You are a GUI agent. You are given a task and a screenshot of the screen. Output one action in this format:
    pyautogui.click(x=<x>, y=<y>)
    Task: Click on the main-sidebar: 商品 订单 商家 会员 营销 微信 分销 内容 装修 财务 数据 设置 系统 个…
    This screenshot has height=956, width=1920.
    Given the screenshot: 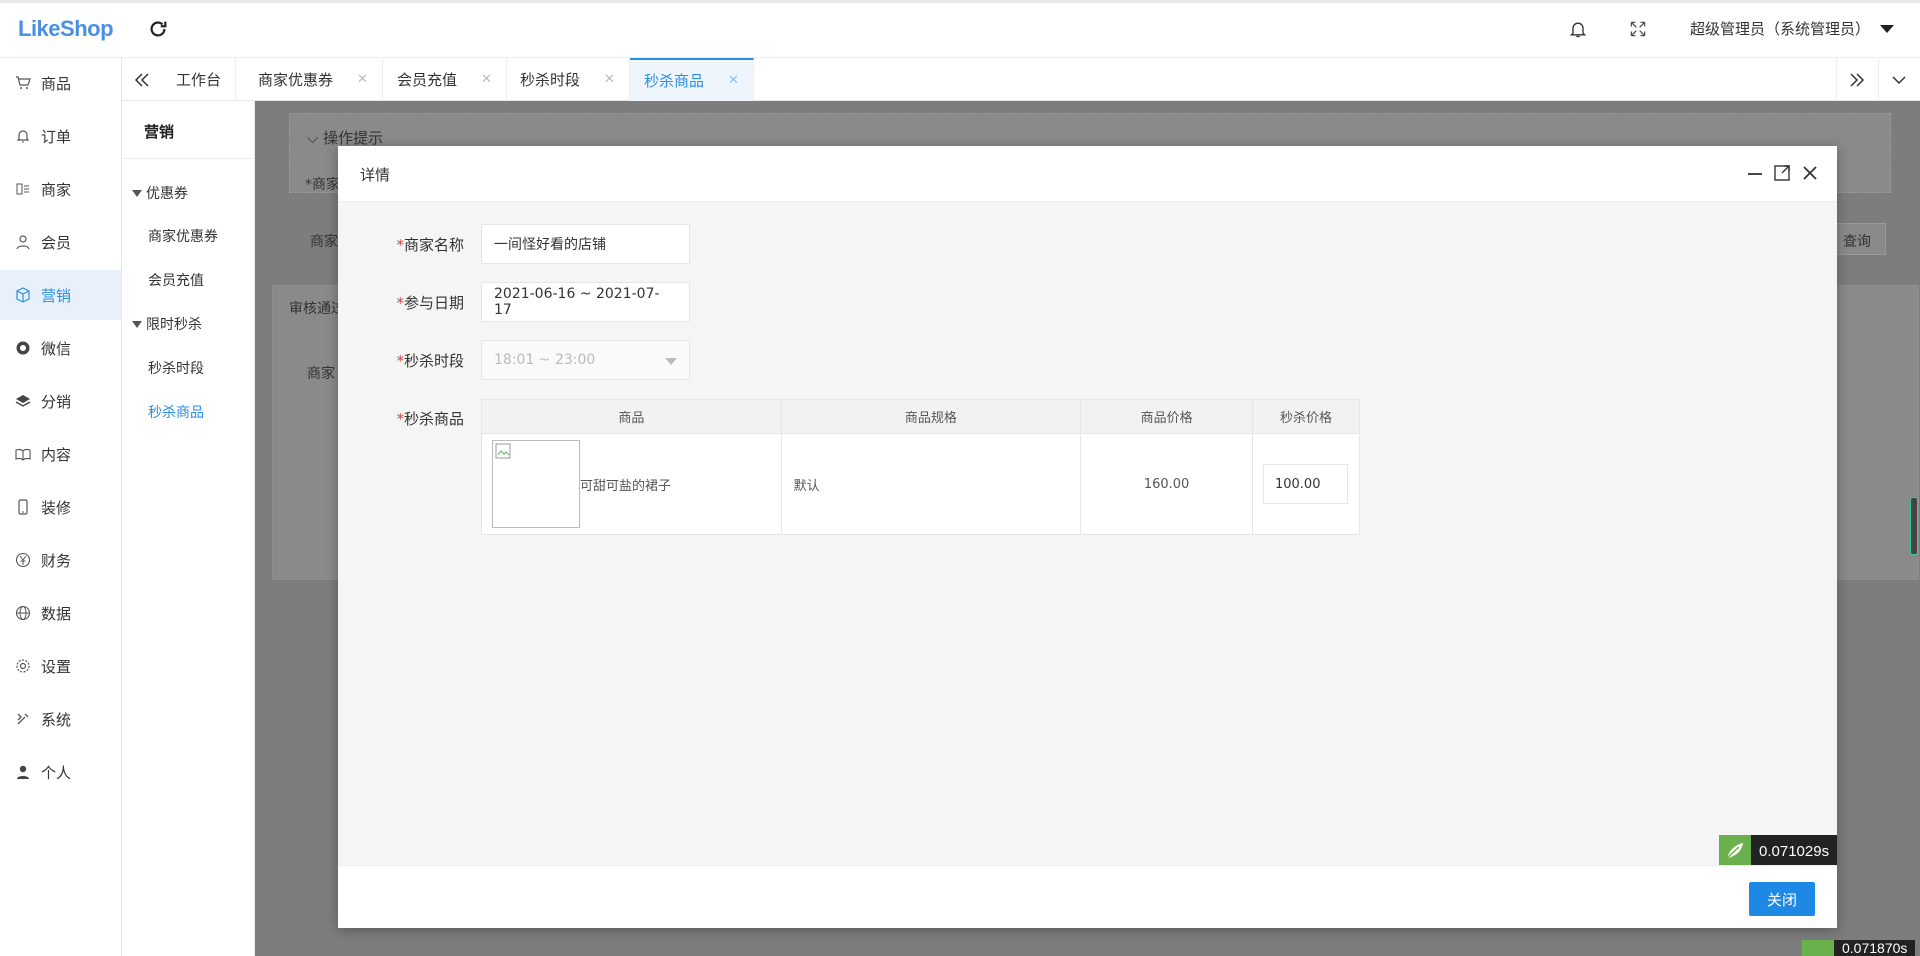 What is the action you would take?
    pyautogui.click(x=61, y=507)
    